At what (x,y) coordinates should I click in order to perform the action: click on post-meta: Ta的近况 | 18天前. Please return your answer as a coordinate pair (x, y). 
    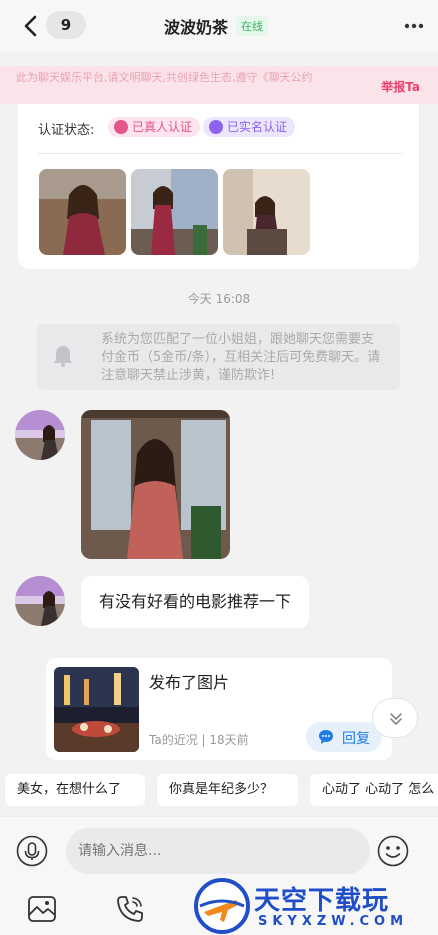
    Looking at the image, I should click on (199, 740).